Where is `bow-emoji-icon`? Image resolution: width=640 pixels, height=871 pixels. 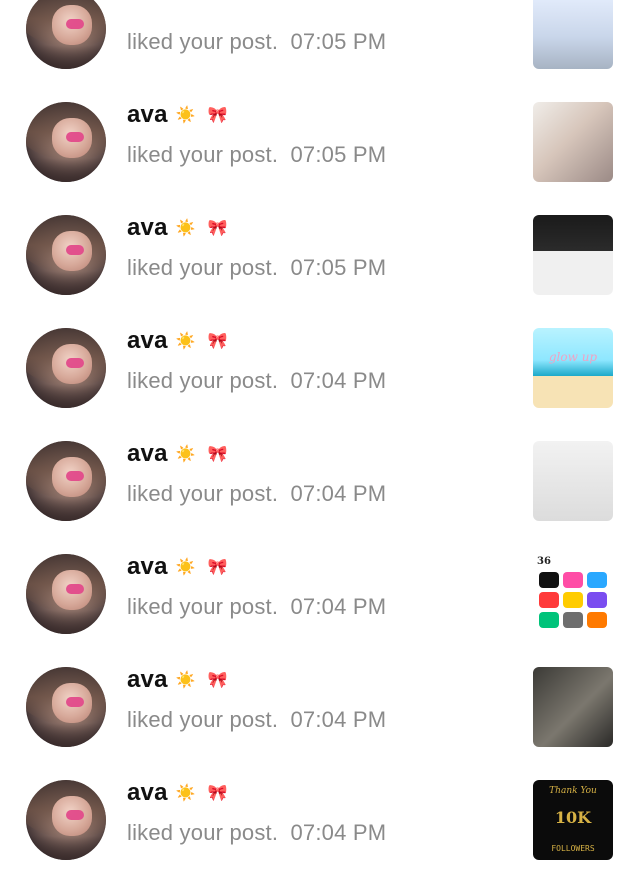 bow-emoji-icon is located at coordinates (177, 8).